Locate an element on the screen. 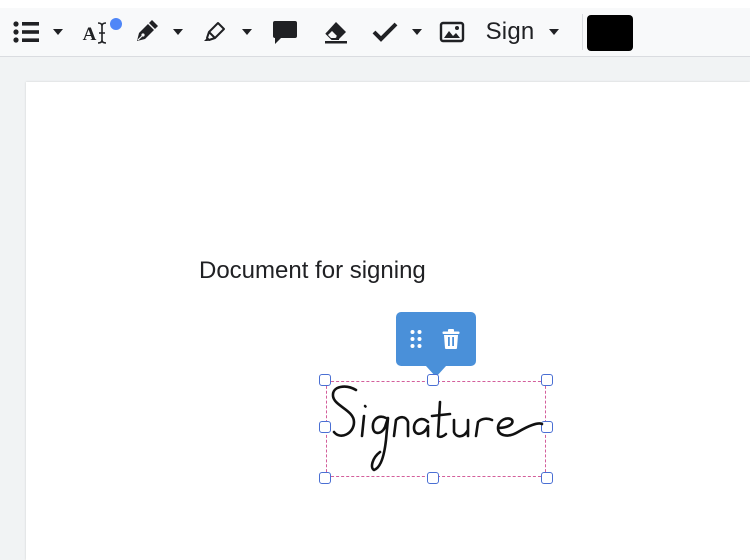 The image size is (750, 560). highlighter-icon is located at coordinates (214, 31).